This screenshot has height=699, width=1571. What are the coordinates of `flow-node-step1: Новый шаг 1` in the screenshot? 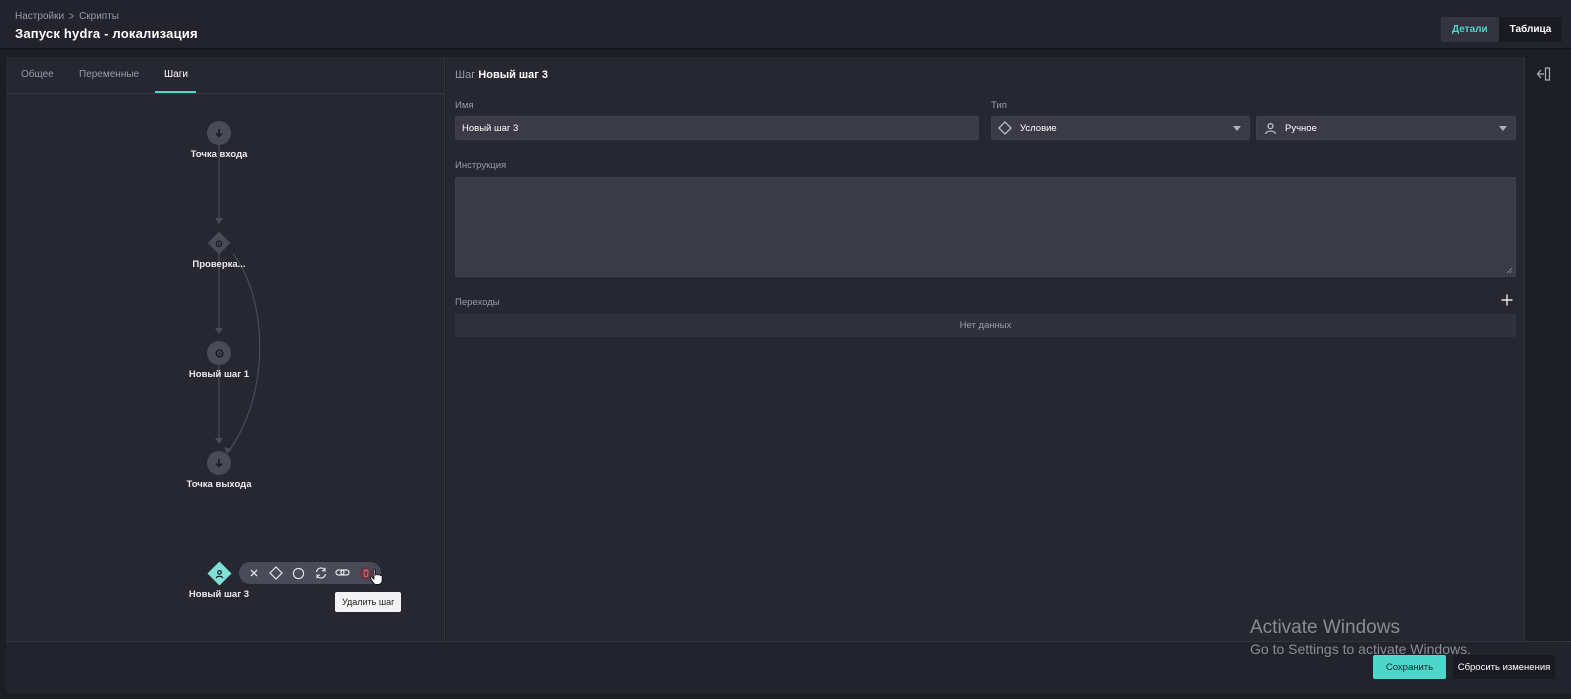 It's located at (219, 360).